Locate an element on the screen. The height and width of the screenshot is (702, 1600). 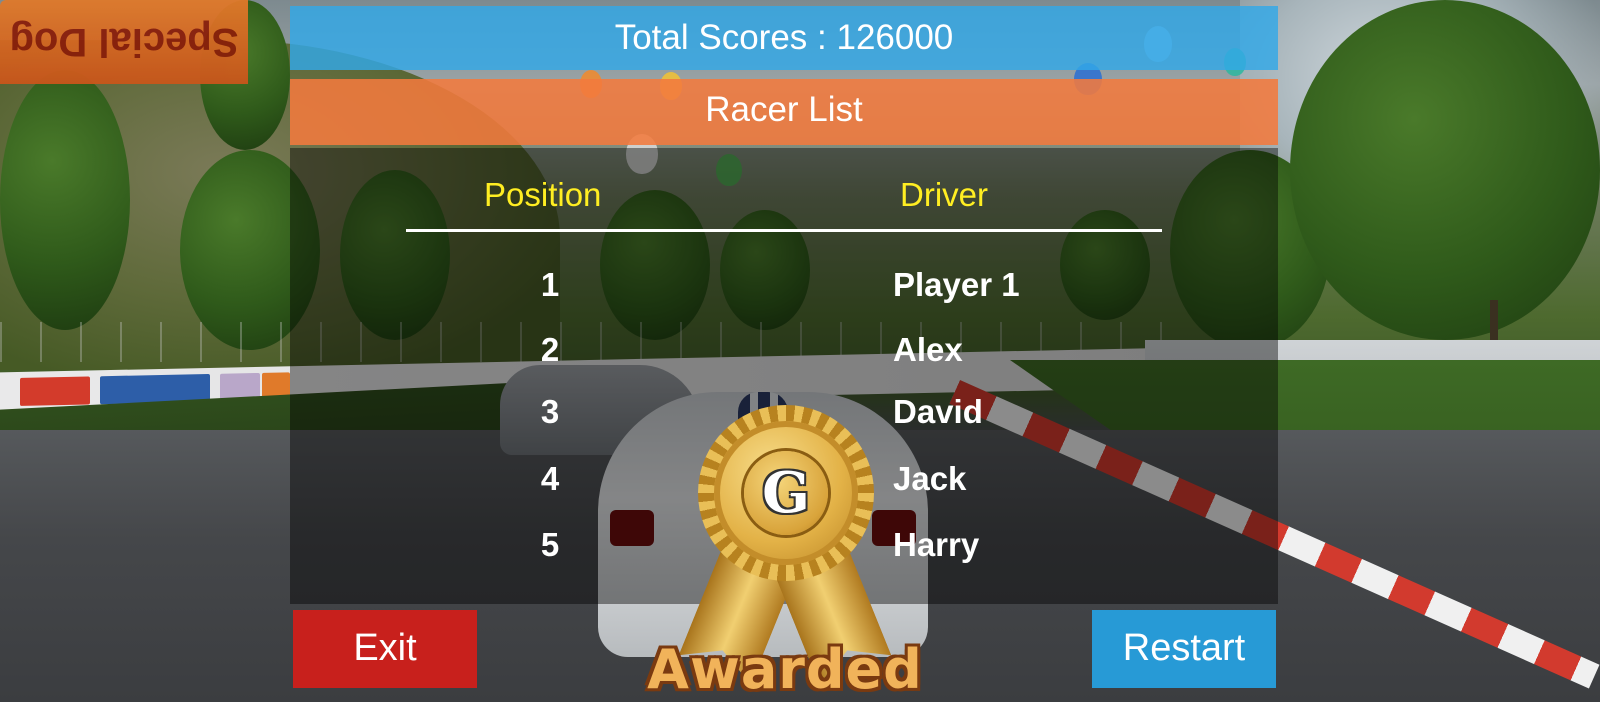
exit-button: Exit is located at coordinates (385, 649).